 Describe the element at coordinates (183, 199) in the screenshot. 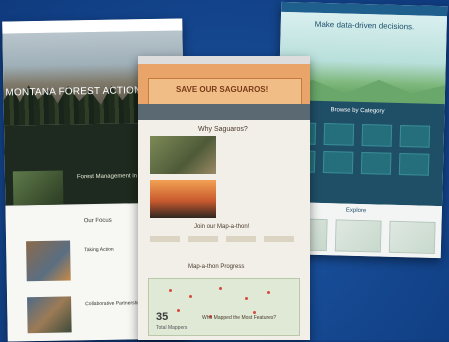

I see `desert-sunset-photo` at that location.